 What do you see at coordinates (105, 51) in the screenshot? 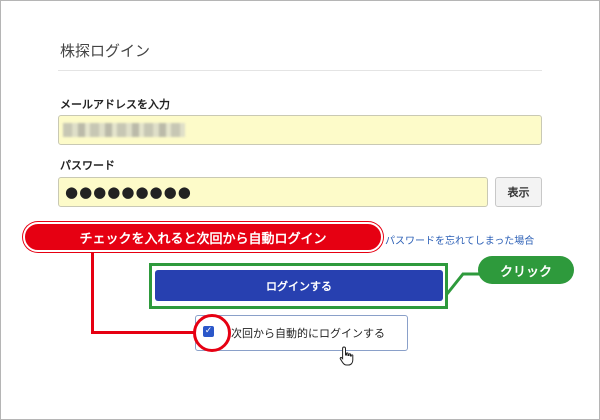
I see `page-title: 株探ログイン` at bounding box center [105, 51].